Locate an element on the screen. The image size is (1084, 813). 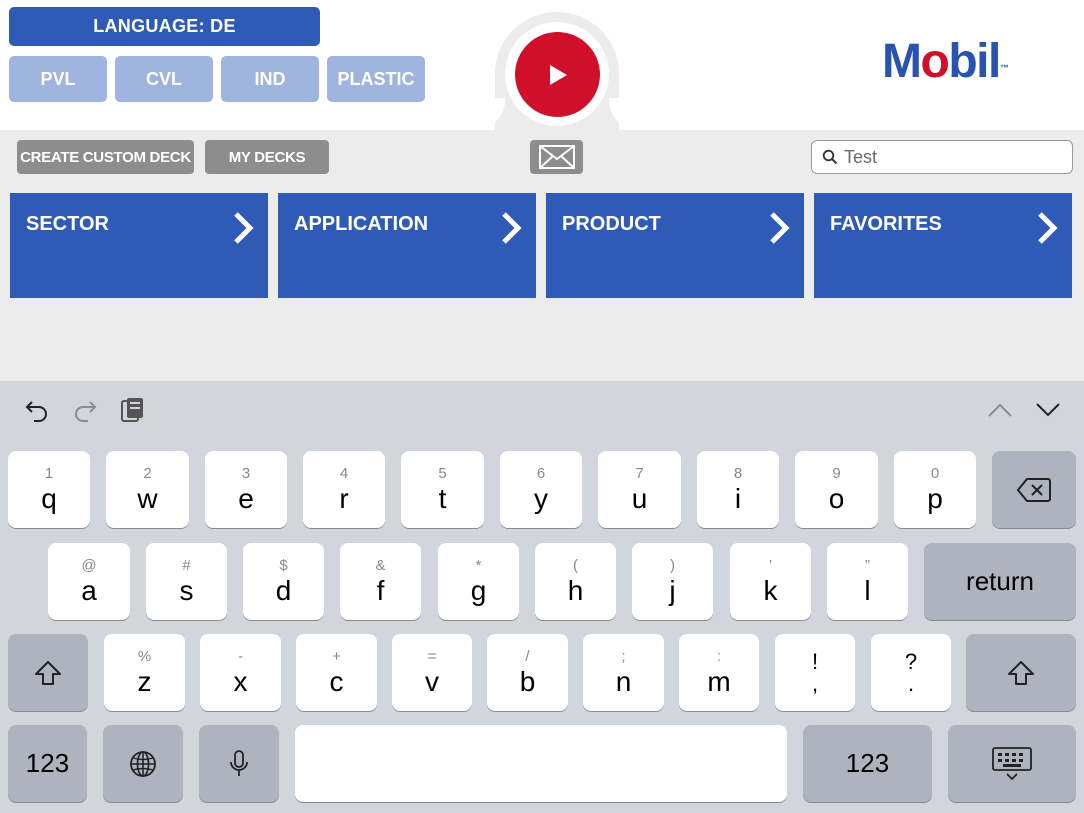
numbers-label: 123 is located at coordinates (867, 763).